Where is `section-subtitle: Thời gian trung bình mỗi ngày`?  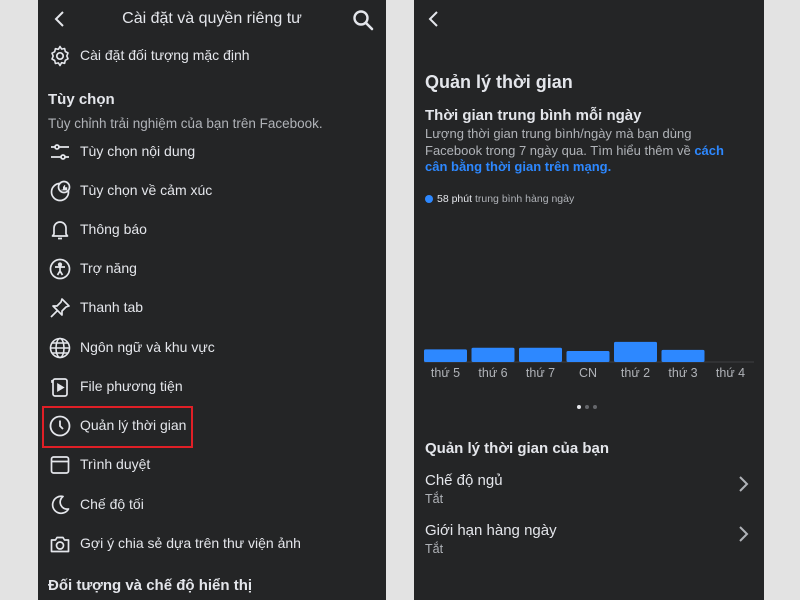
section-subtitle: Thời gian trung bình mỗi ngày is located at coordinates (533, 115).